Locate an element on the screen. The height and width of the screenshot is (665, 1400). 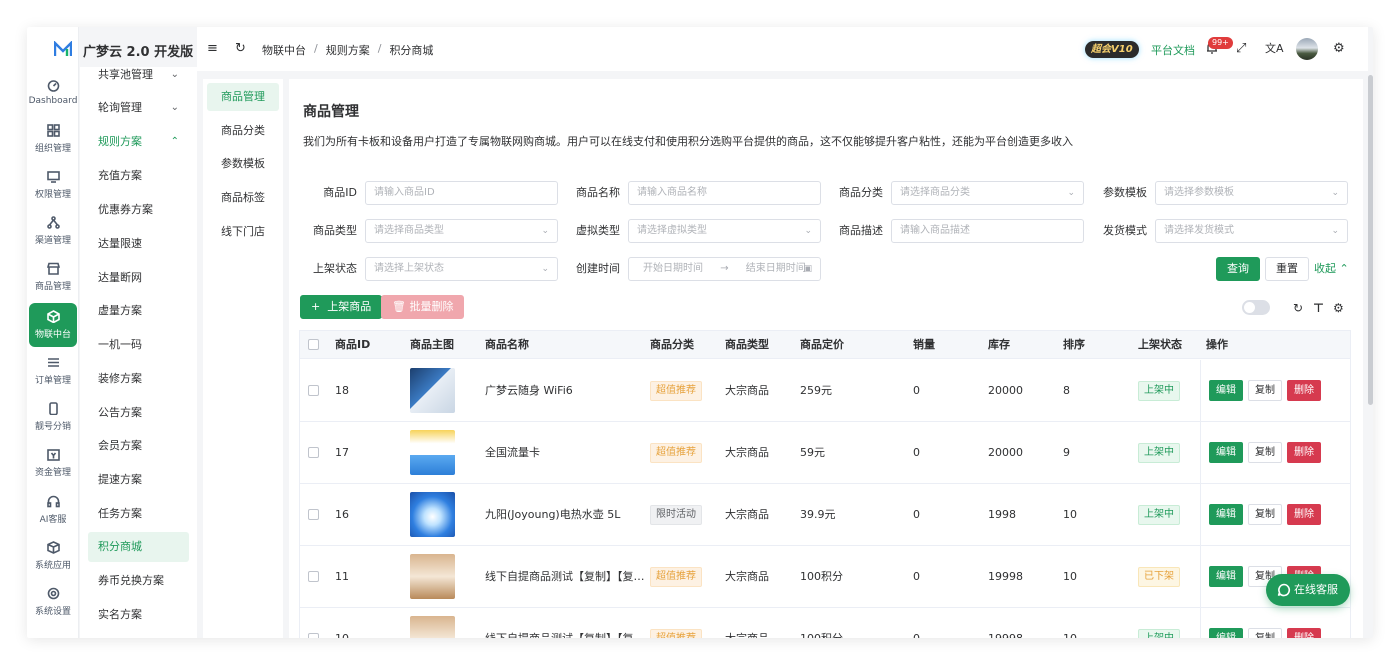
fullscreen-icon: ⤢ is located at coordinates (1241, 49).